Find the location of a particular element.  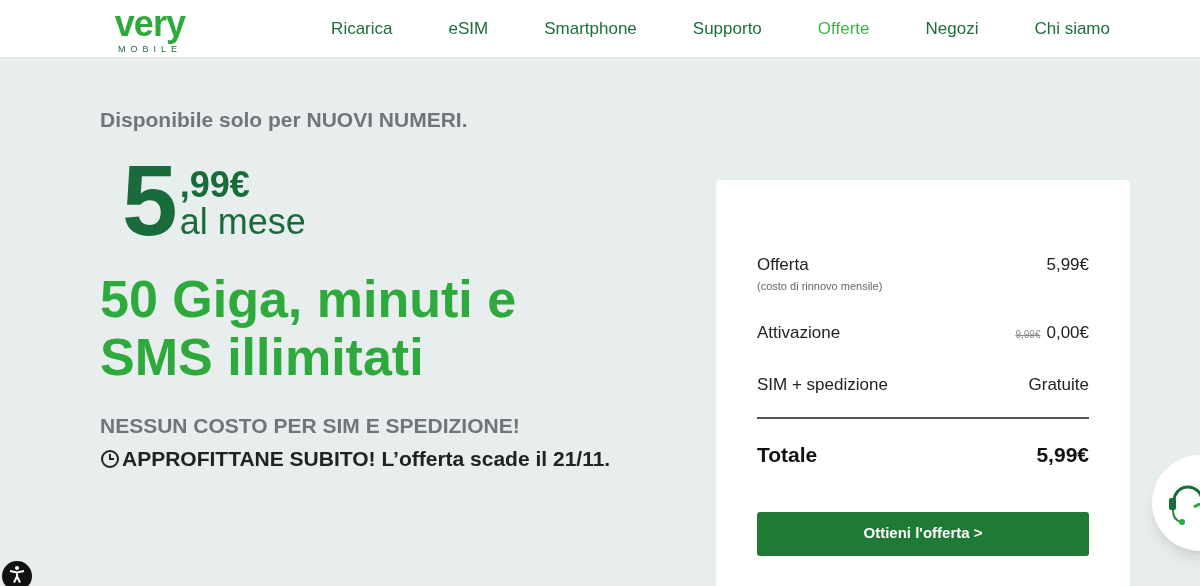

old-price: 9,99€ is located at coordinates (1028, 335).